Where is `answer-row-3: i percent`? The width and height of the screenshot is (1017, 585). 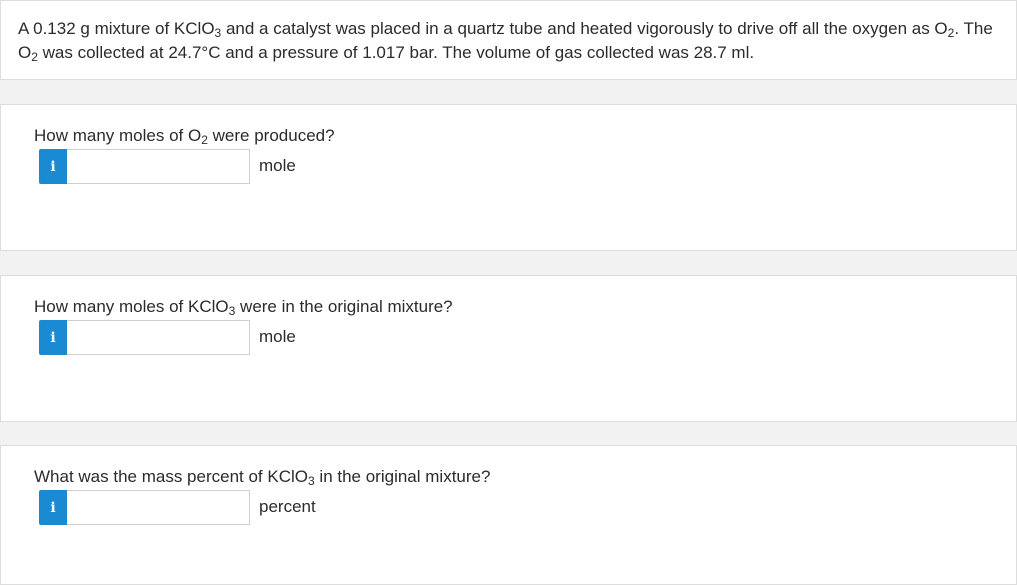 answer-row-3: i percent is located at coordinates (189, 507).